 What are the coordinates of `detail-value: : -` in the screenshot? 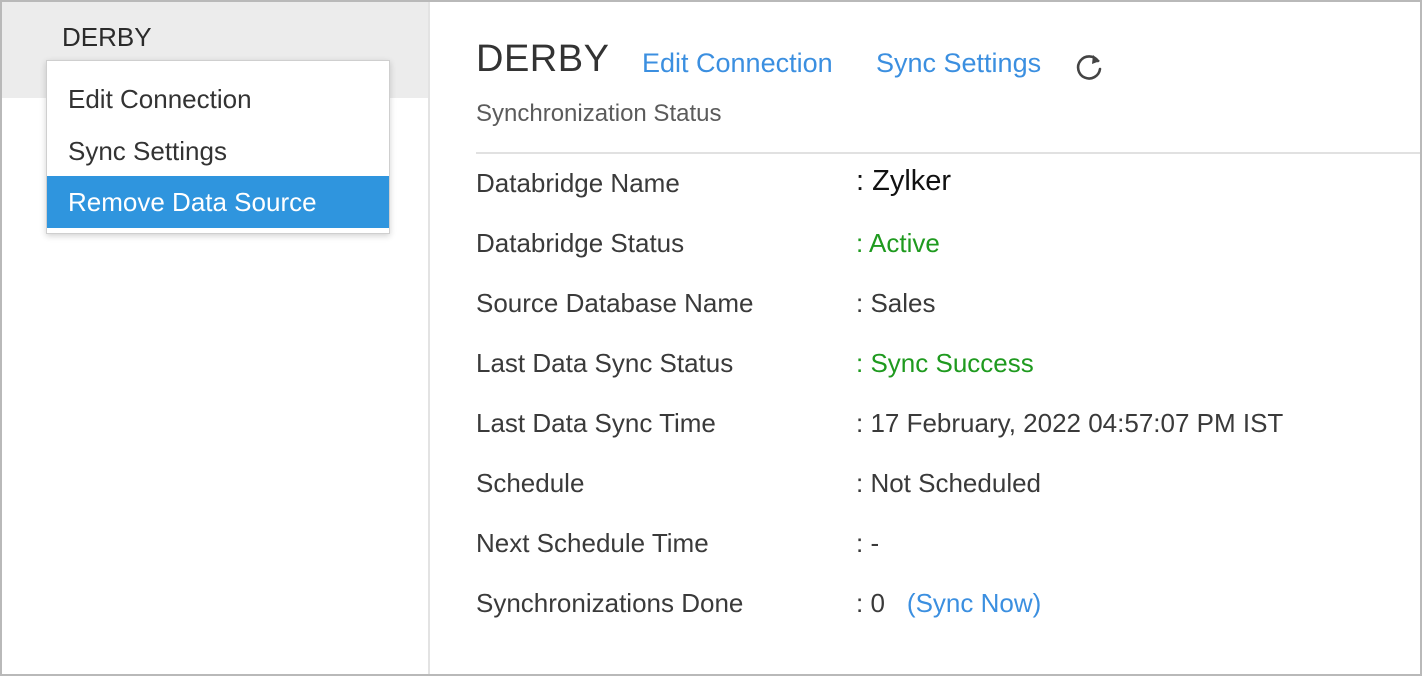 It's located at (868, 543).